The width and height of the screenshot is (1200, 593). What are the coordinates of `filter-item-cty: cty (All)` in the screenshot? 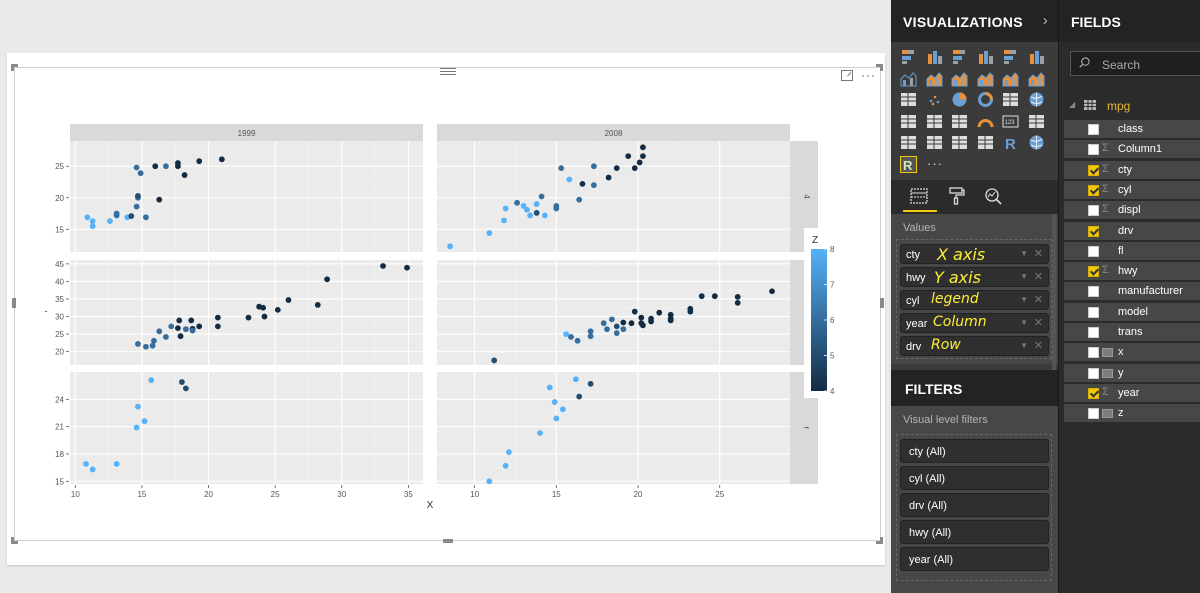 It's located at (974, 451).